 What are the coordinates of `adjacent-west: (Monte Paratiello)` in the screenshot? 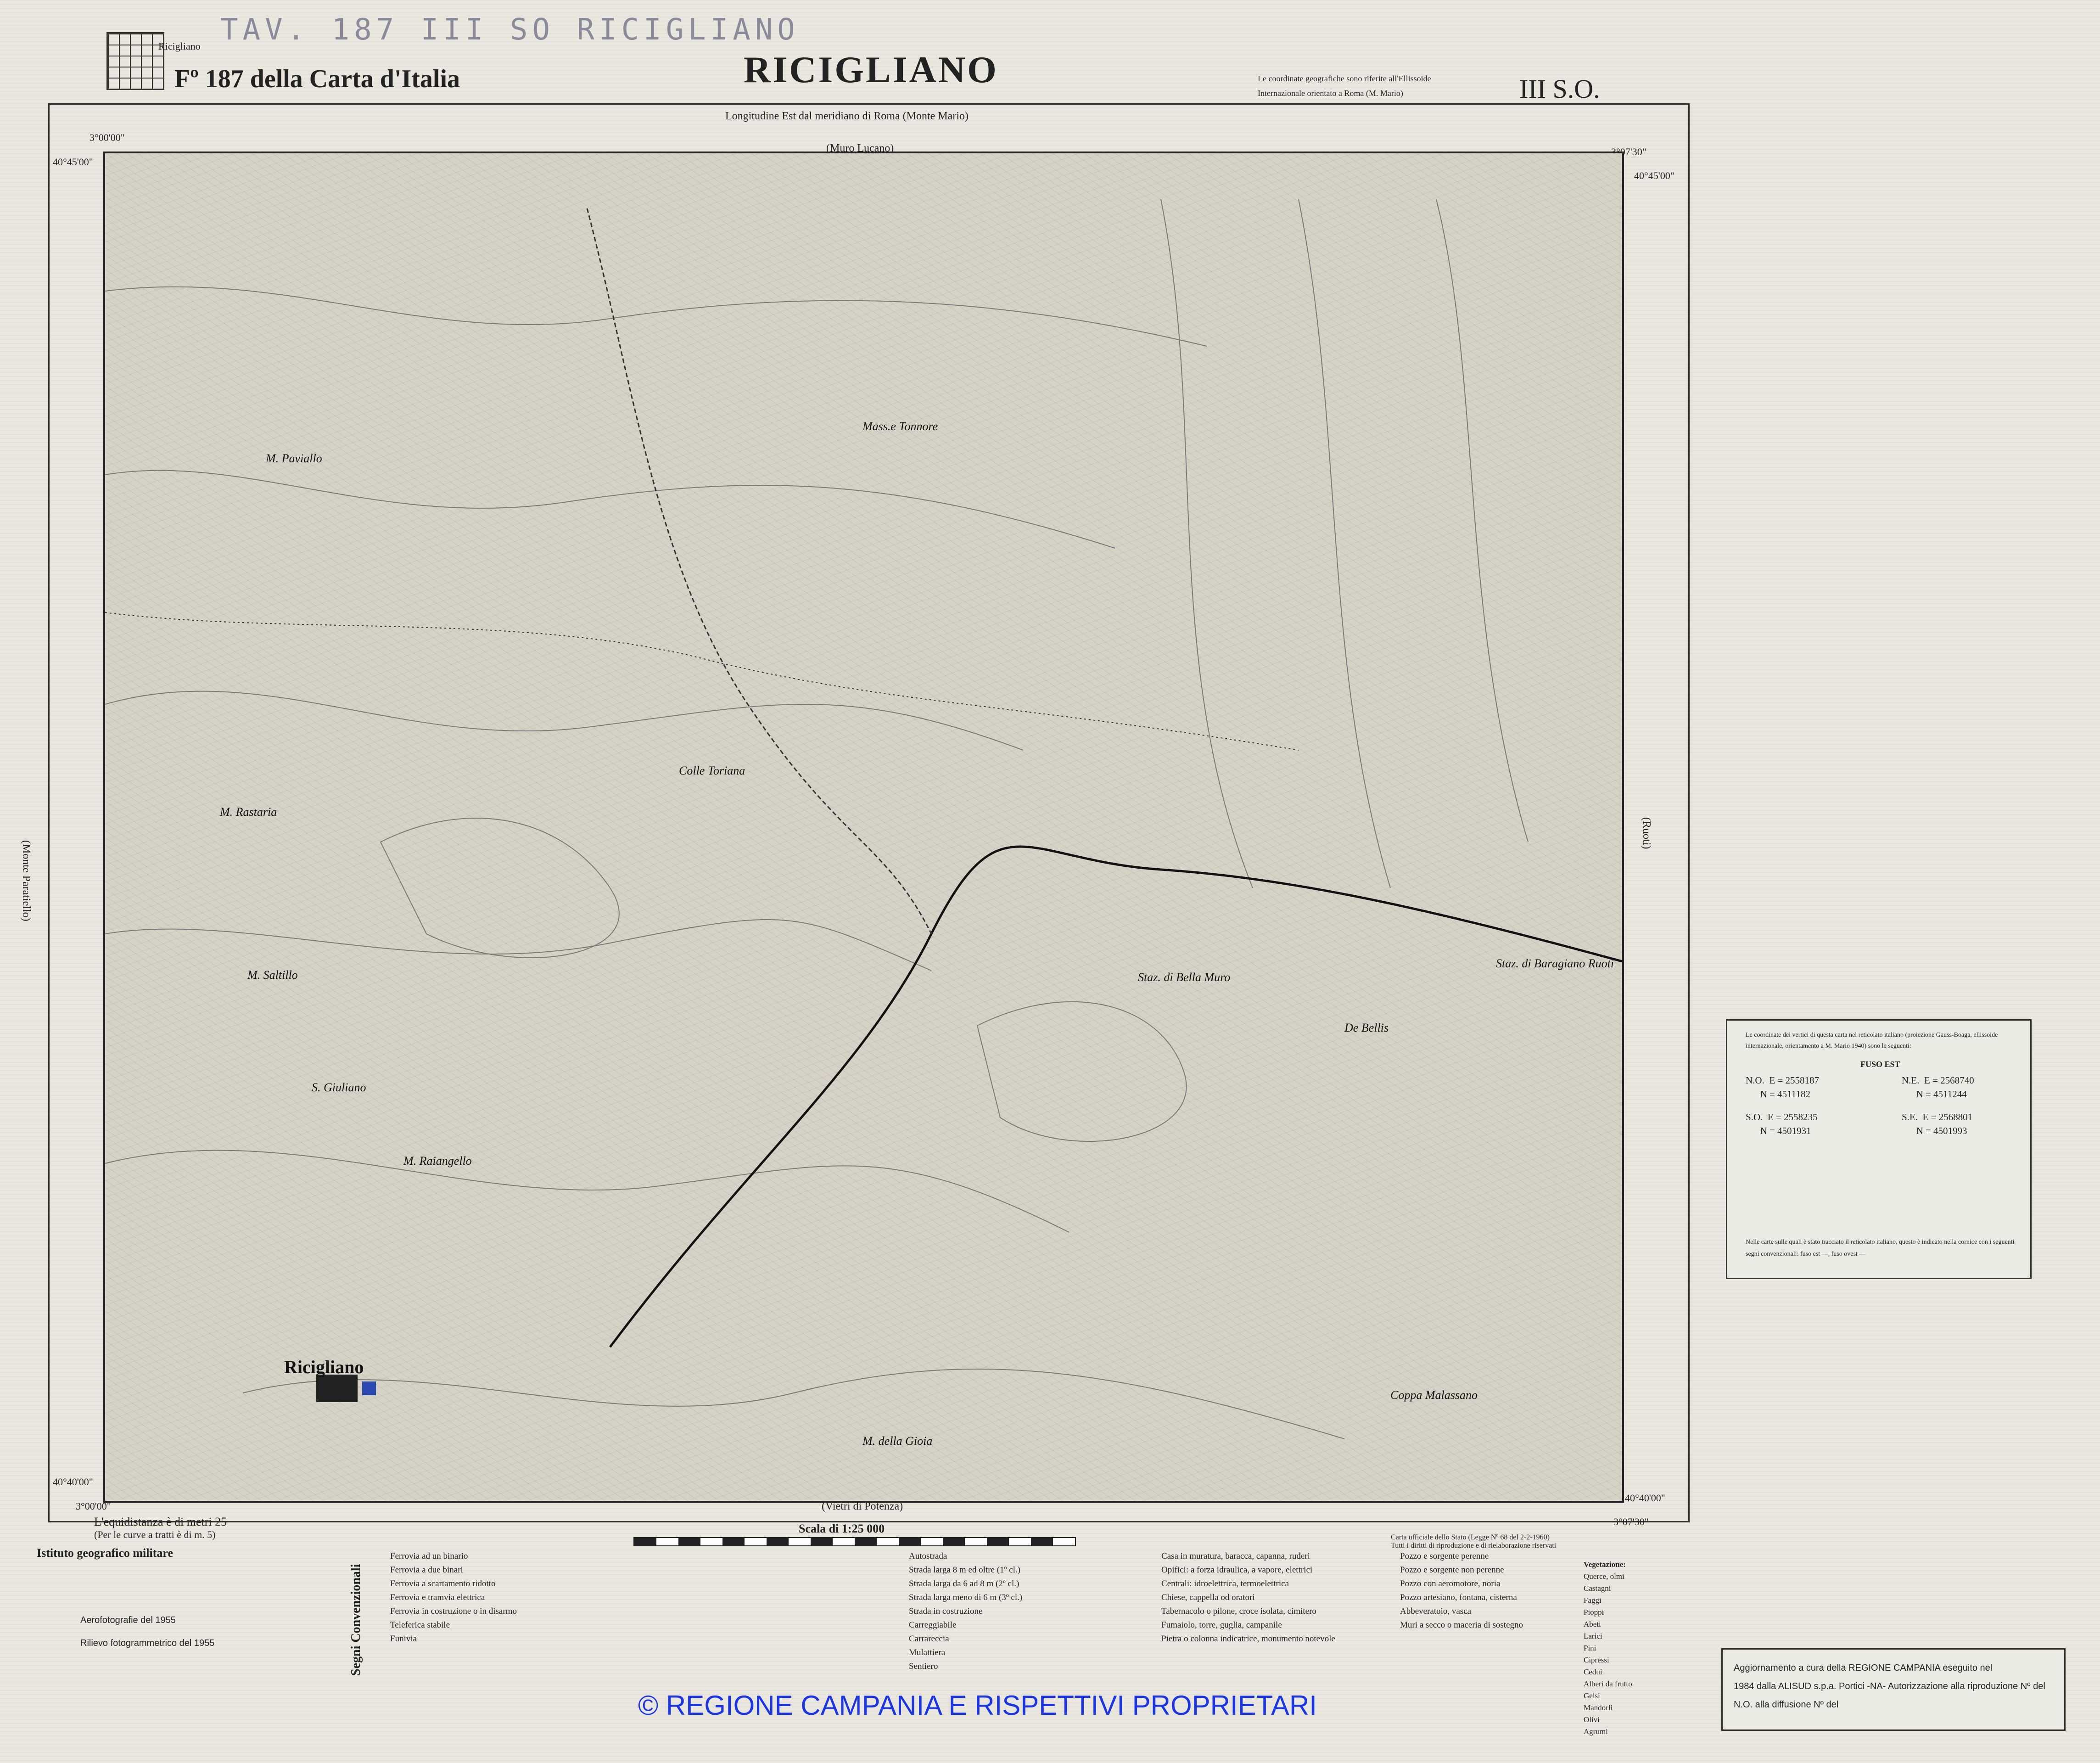 It's located at (26, 880).